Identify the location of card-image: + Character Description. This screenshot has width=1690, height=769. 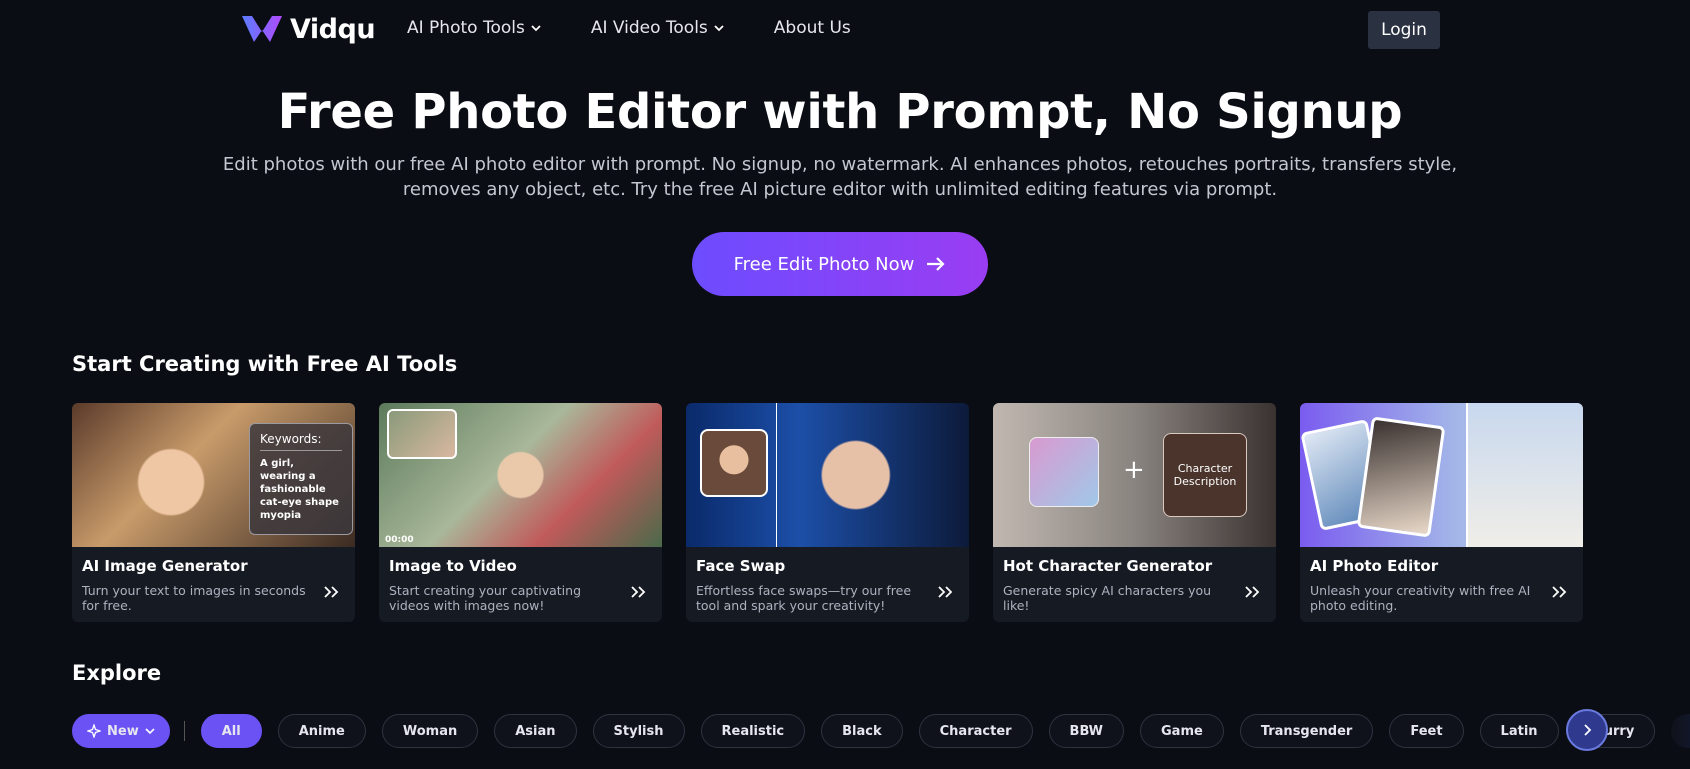
(1134, 475).